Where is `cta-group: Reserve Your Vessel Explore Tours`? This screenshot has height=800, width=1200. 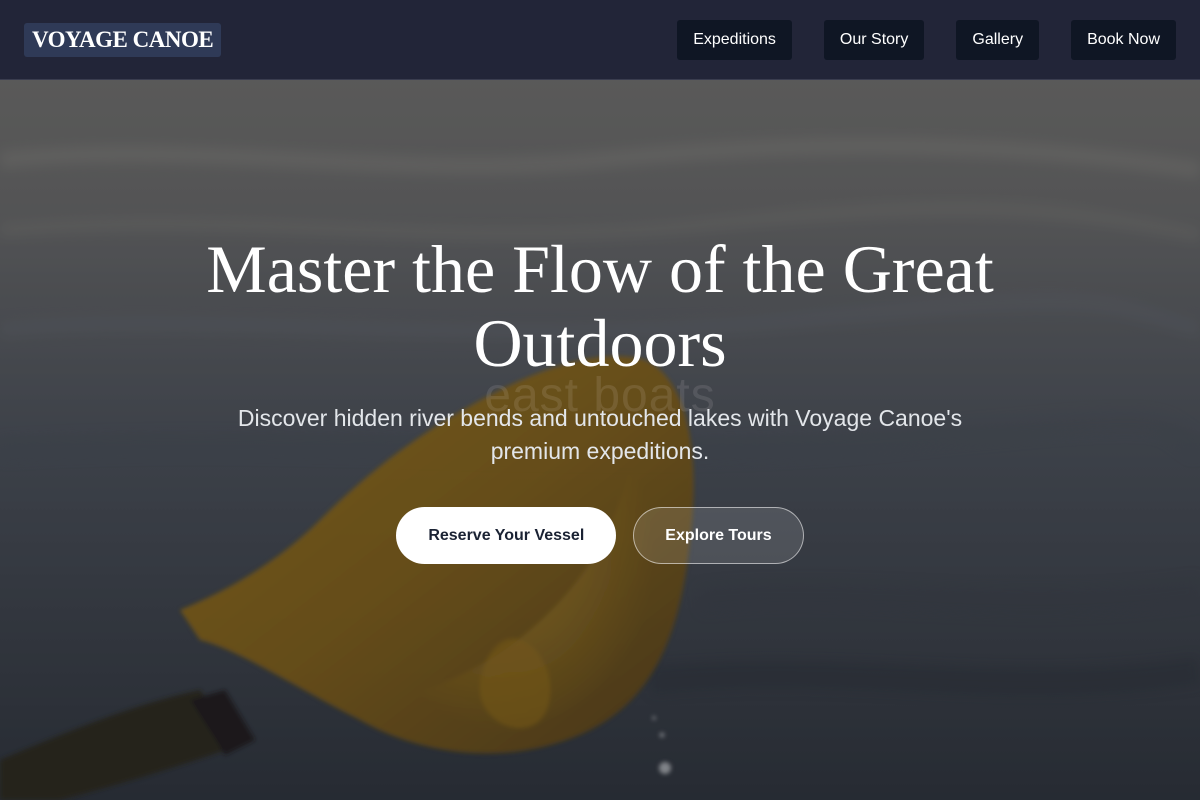
cta-group: Reserve Your Vessel Explore Tours is located at coordinates (600, 535).